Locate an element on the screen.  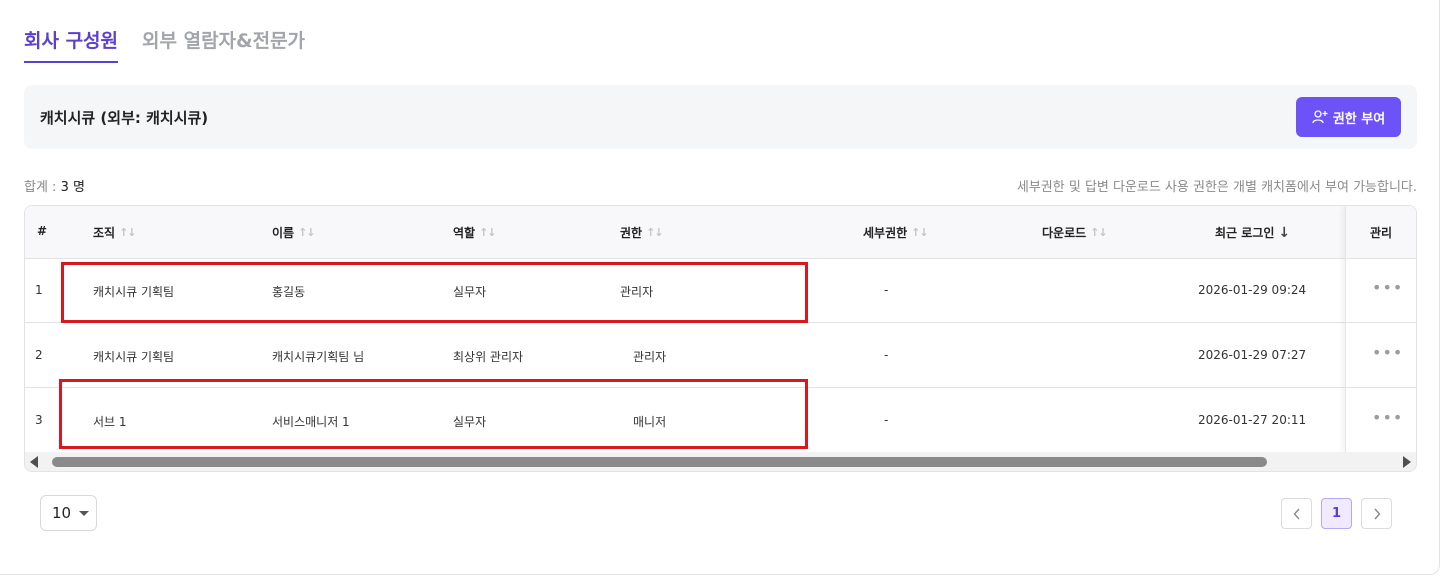
header-manage: 관리 is located at coordinates (1381, 232).